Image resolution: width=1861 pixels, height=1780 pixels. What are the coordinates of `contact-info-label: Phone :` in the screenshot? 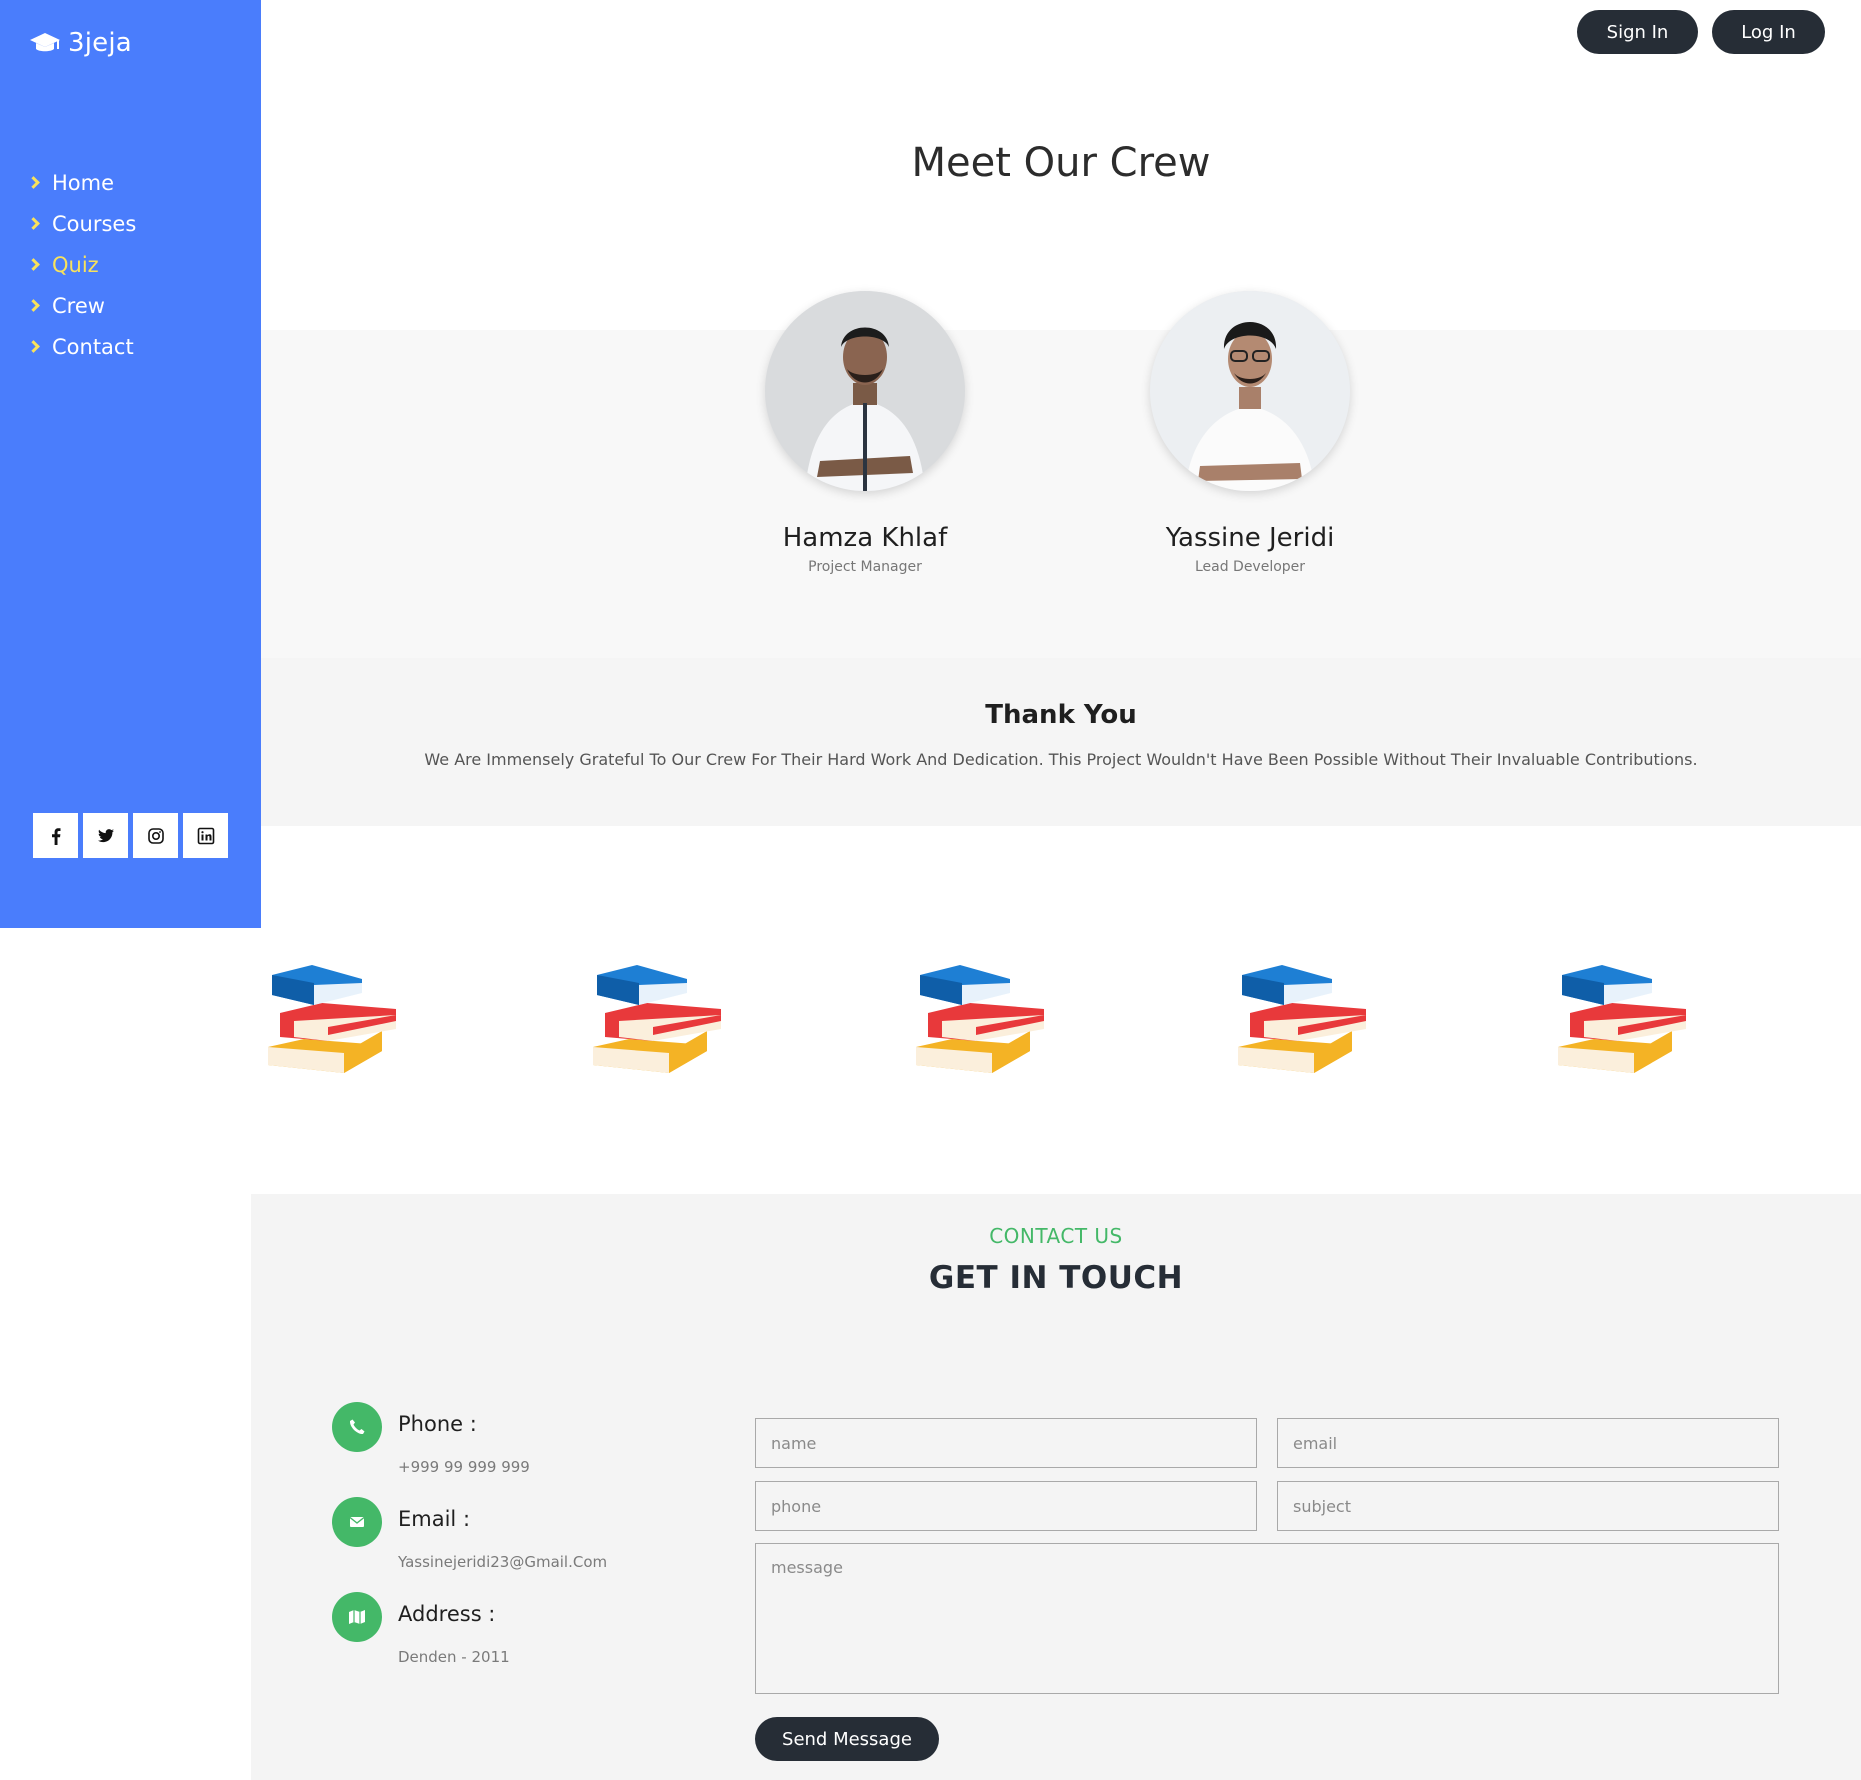 It's located at (437, 1424).